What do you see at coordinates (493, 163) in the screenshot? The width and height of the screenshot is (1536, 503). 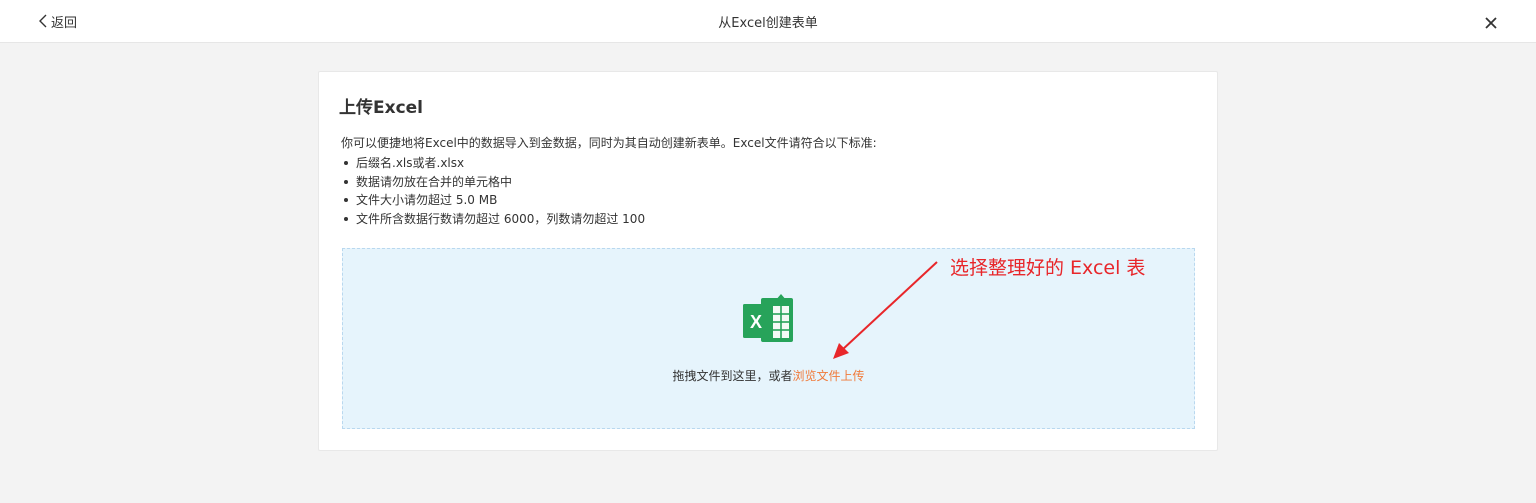 I see `rule-item: 后缀名.xls或者.xlsx` at bounding box center [493, 163].